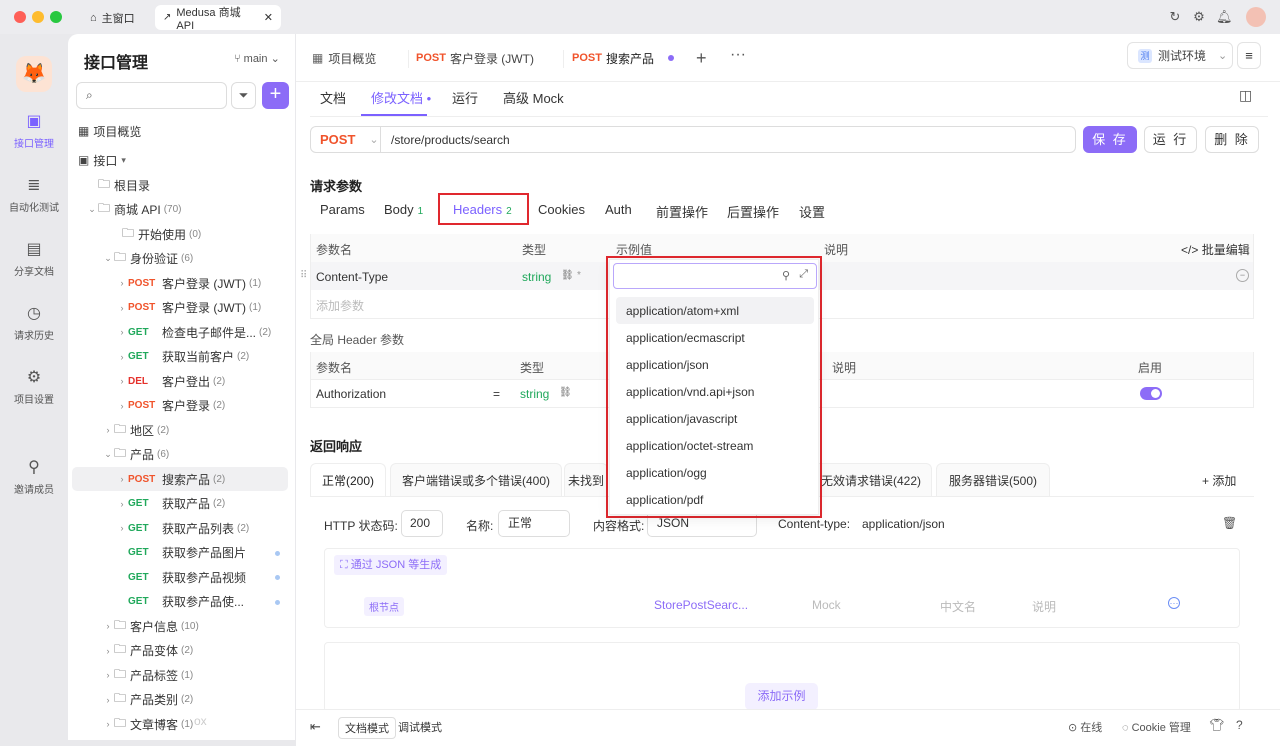 This screenshot has height=746, width=1280. What do you see at coordinates (1170, 139) in the screenshot?
I see `run-button: 运 行` at bounding box center [1170, 139].